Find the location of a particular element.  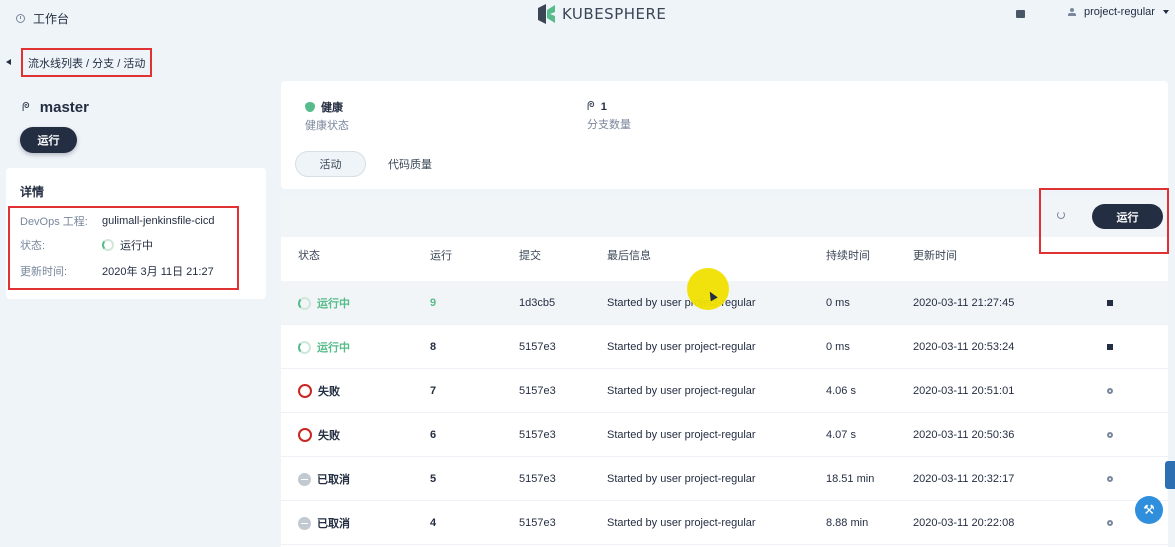

branch-count-stat: ᖘ 1 分支数量 is located at coordinates (609, 115).